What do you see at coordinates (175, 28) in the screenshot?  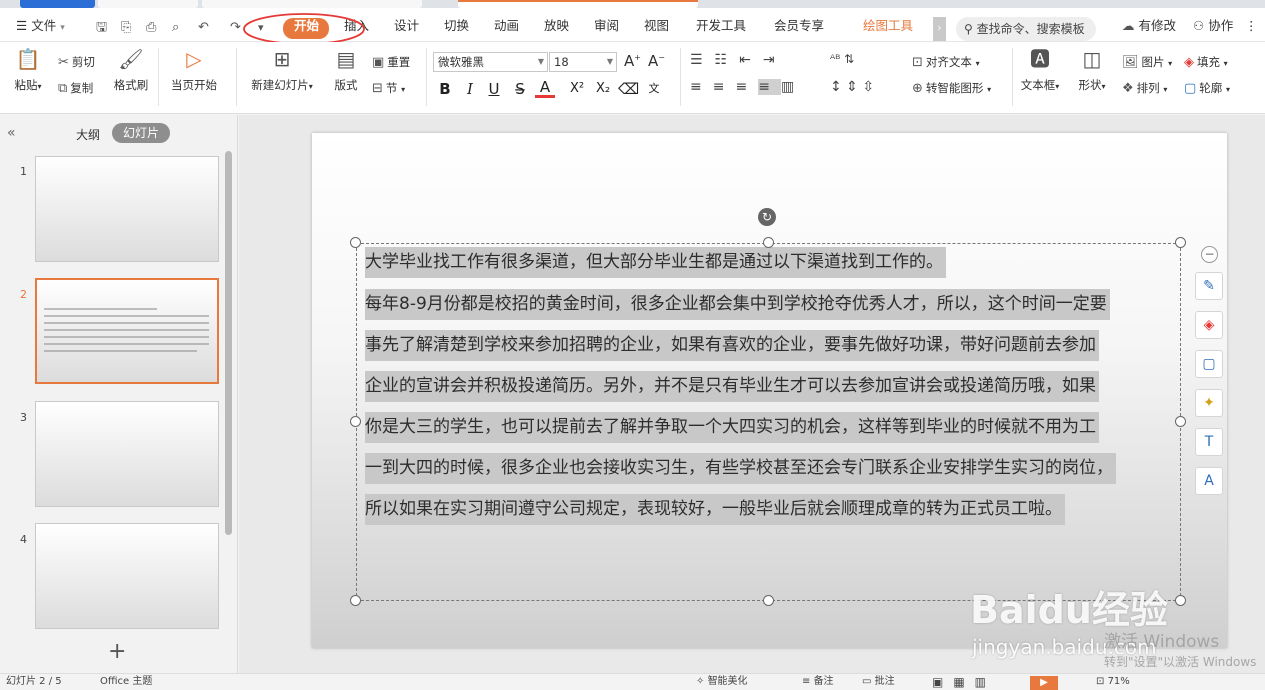 I see `print-preview-icon: ⌕` at bounding box center [175, 28].